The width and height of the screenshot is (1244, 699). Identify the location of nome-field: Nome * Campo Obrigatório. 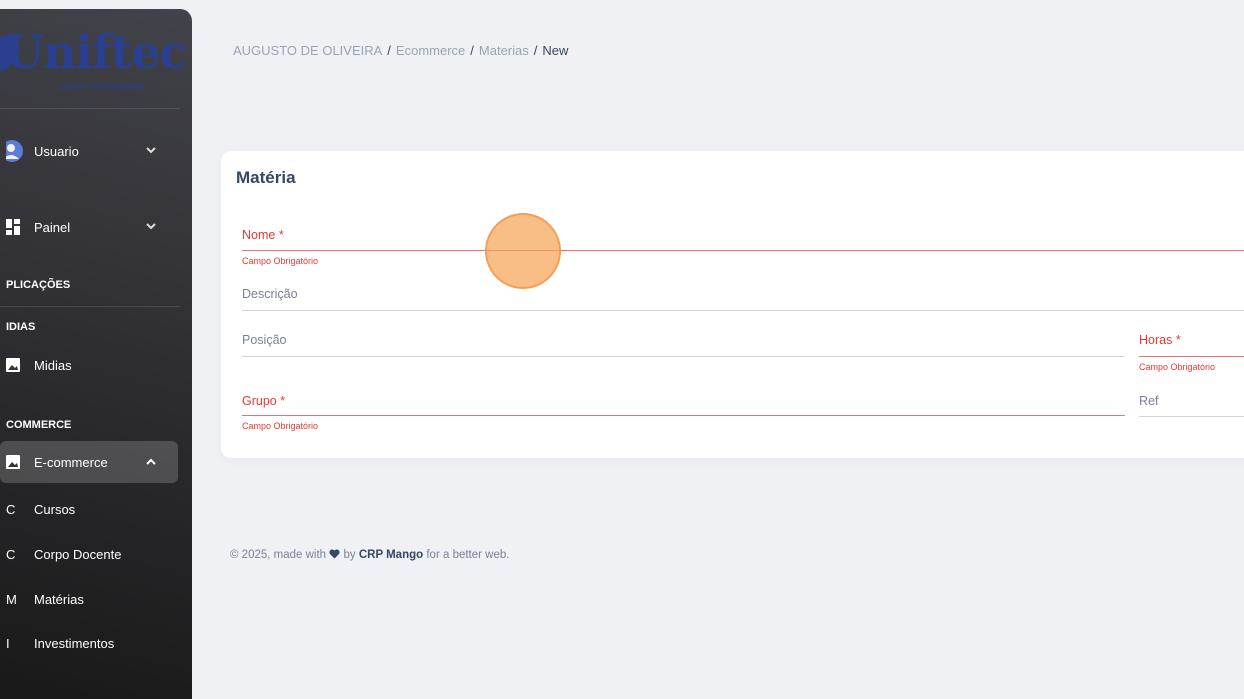
(743, 248).